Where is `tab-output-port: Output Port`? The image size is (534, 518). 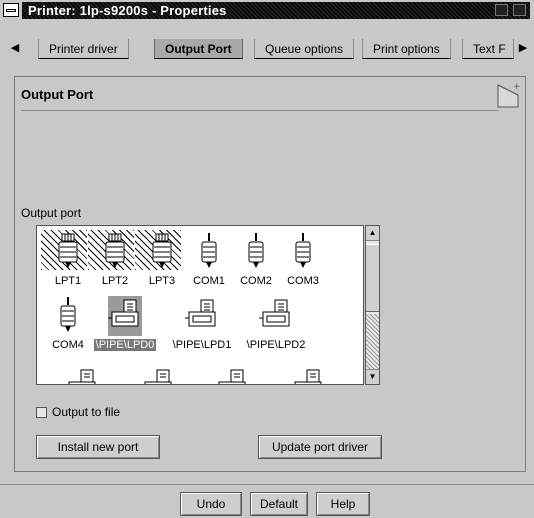 tab-output-port: Output Port is located at coordinates (198, 49).